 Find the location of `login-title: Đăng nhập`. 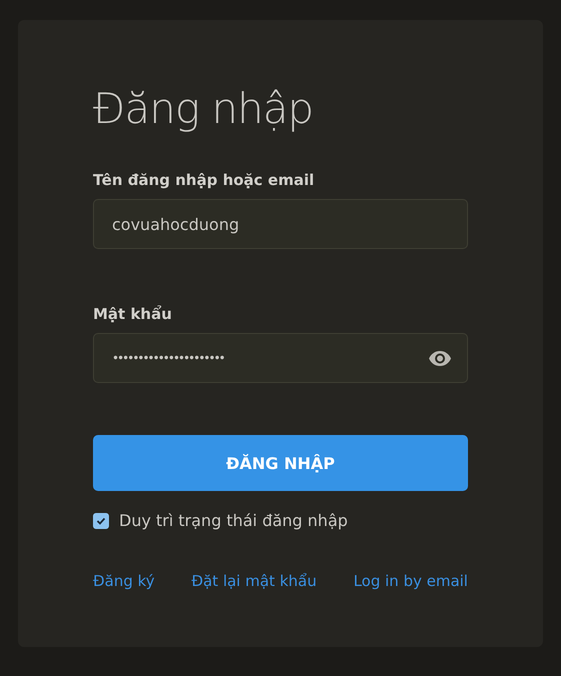

login-title: Đăng nhập is located at coordinates (203, 109).